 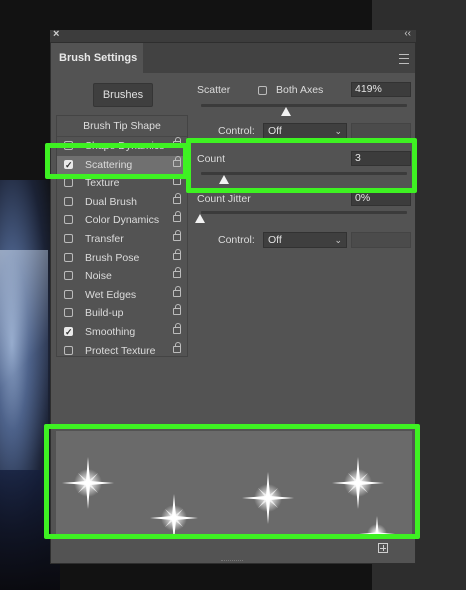 I want to click on highlight-scattering, so click(x=116, y=161).